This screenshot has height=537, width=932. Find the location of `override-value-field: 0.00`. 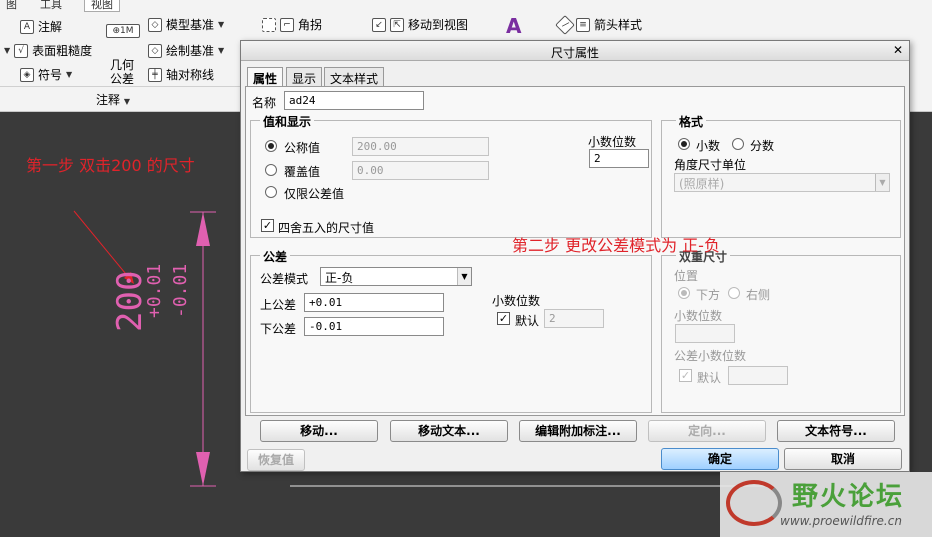

override-value-field: 0.00 is located at coordinates (420, 170).